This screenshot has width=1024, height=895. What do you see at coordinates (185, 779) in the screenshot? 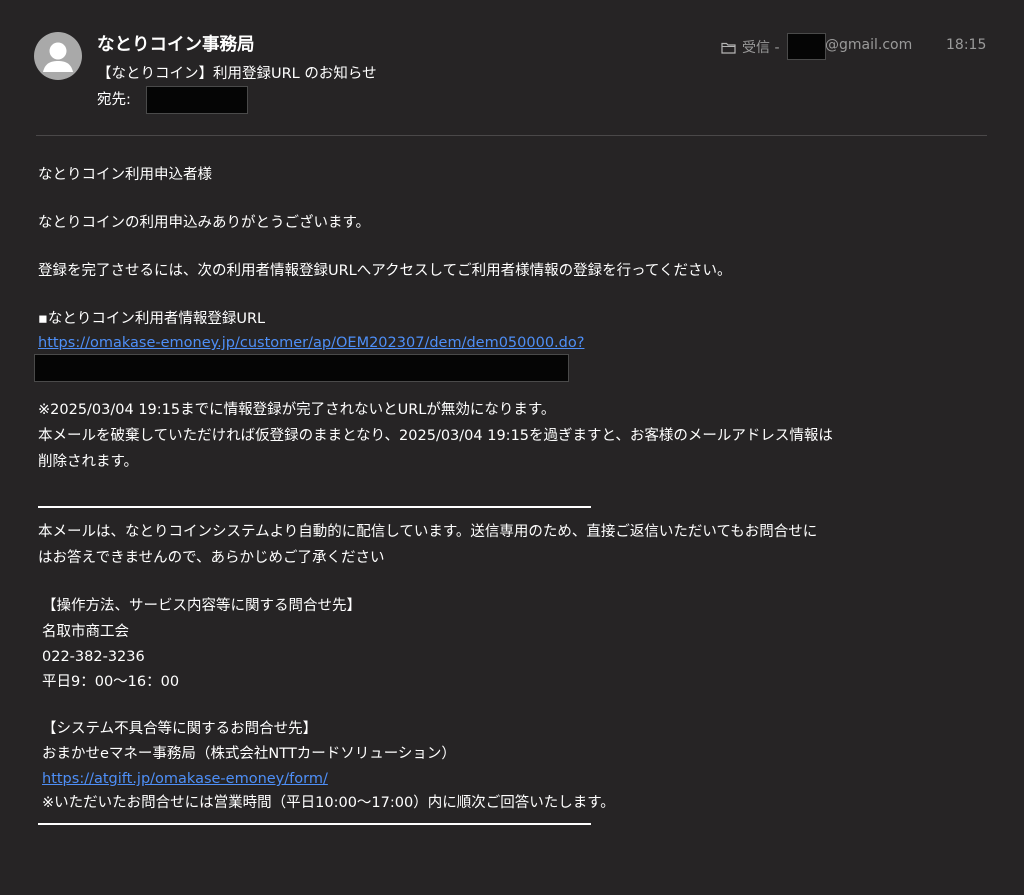
I see `contact-form-link: https://atgift.jp/omakase-emoney/form/` at bounding box center [185, 779].